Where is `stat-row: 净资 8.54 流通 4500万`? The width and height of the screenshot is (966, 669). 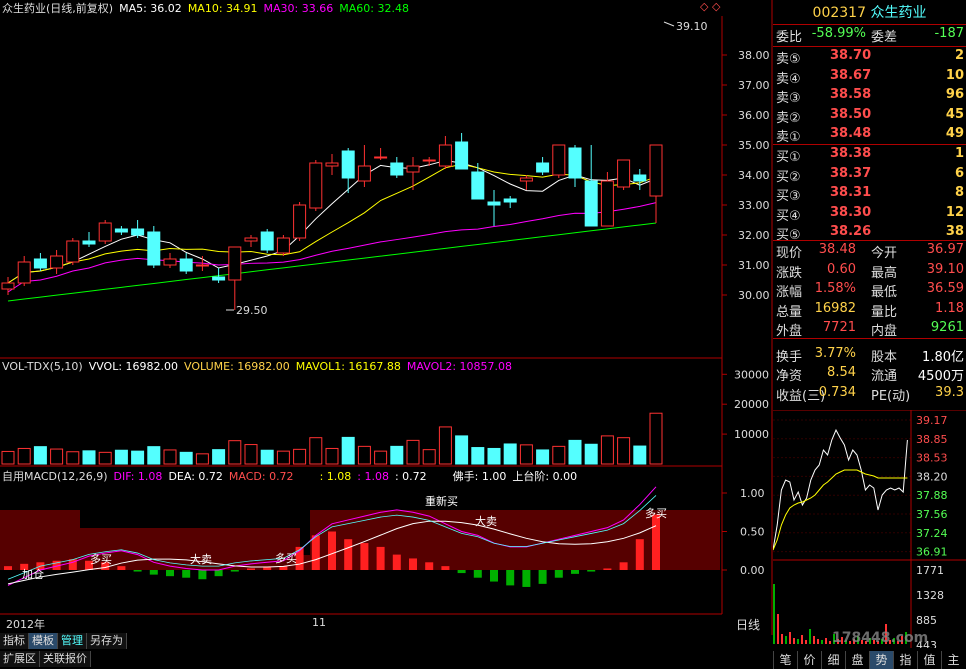
stat-row: 净资 8.54 流通 4500万 is located at coordinates (869, 374).